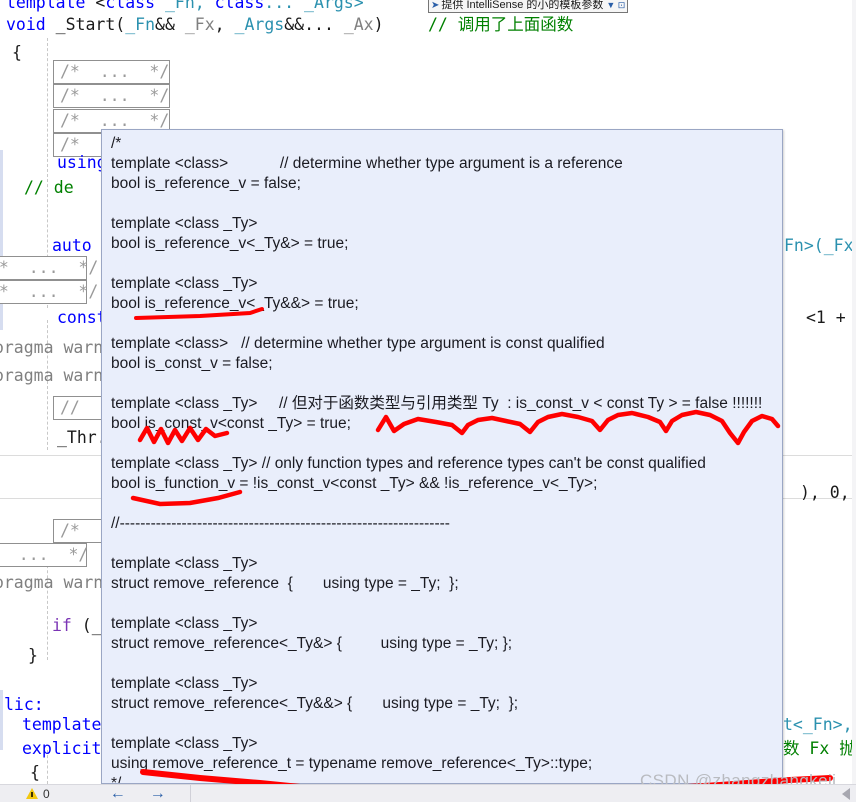  I want to click on code-token: (_, so click(86, 625).